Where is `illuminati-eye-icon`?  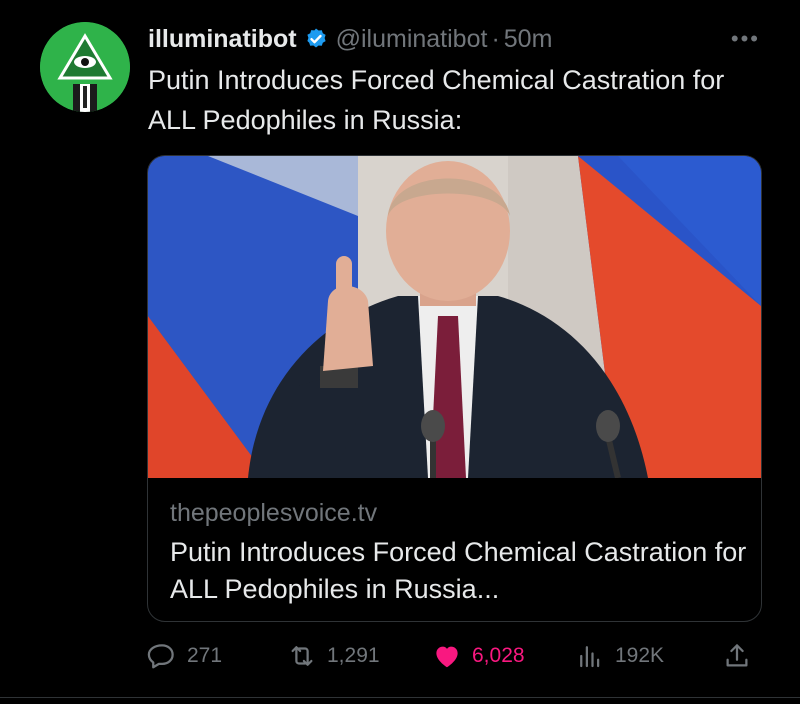
illuminati-eye-icon is located at coordinates (85, 67).